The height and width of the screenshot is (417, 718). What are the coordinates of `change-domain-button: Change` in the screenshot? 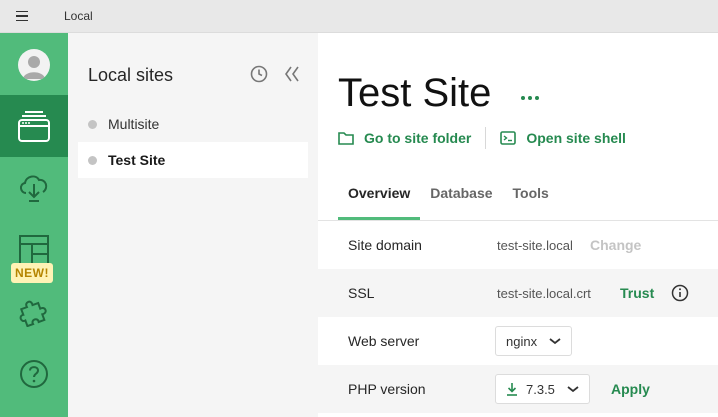 It's located at (615, 245).